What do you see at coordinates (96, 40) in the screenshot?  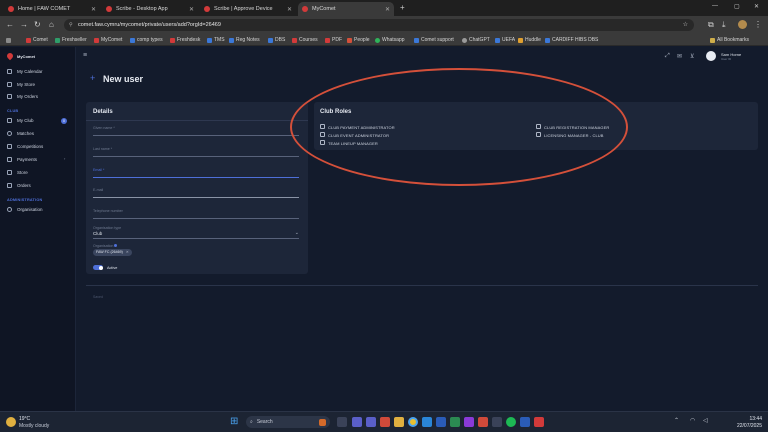 I see `comet-icon` at bounding box center [96, 40].